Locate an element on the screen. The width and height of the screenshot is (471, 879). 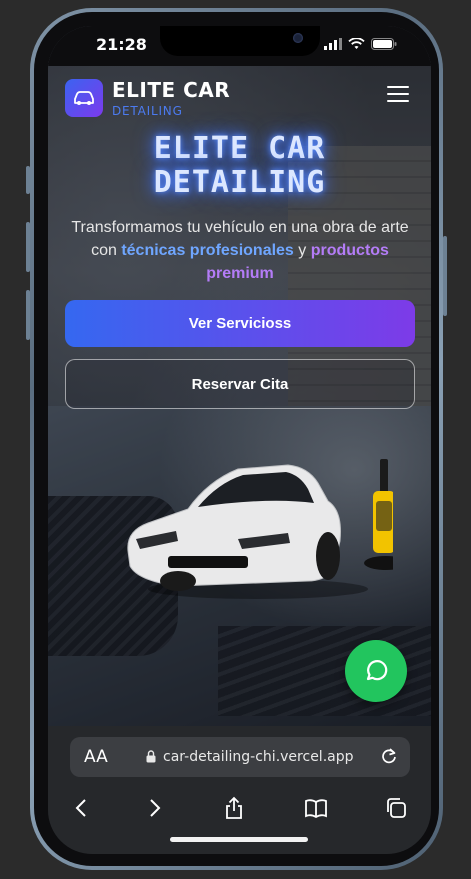
wifi-icon is located at coordinates (356, 43).